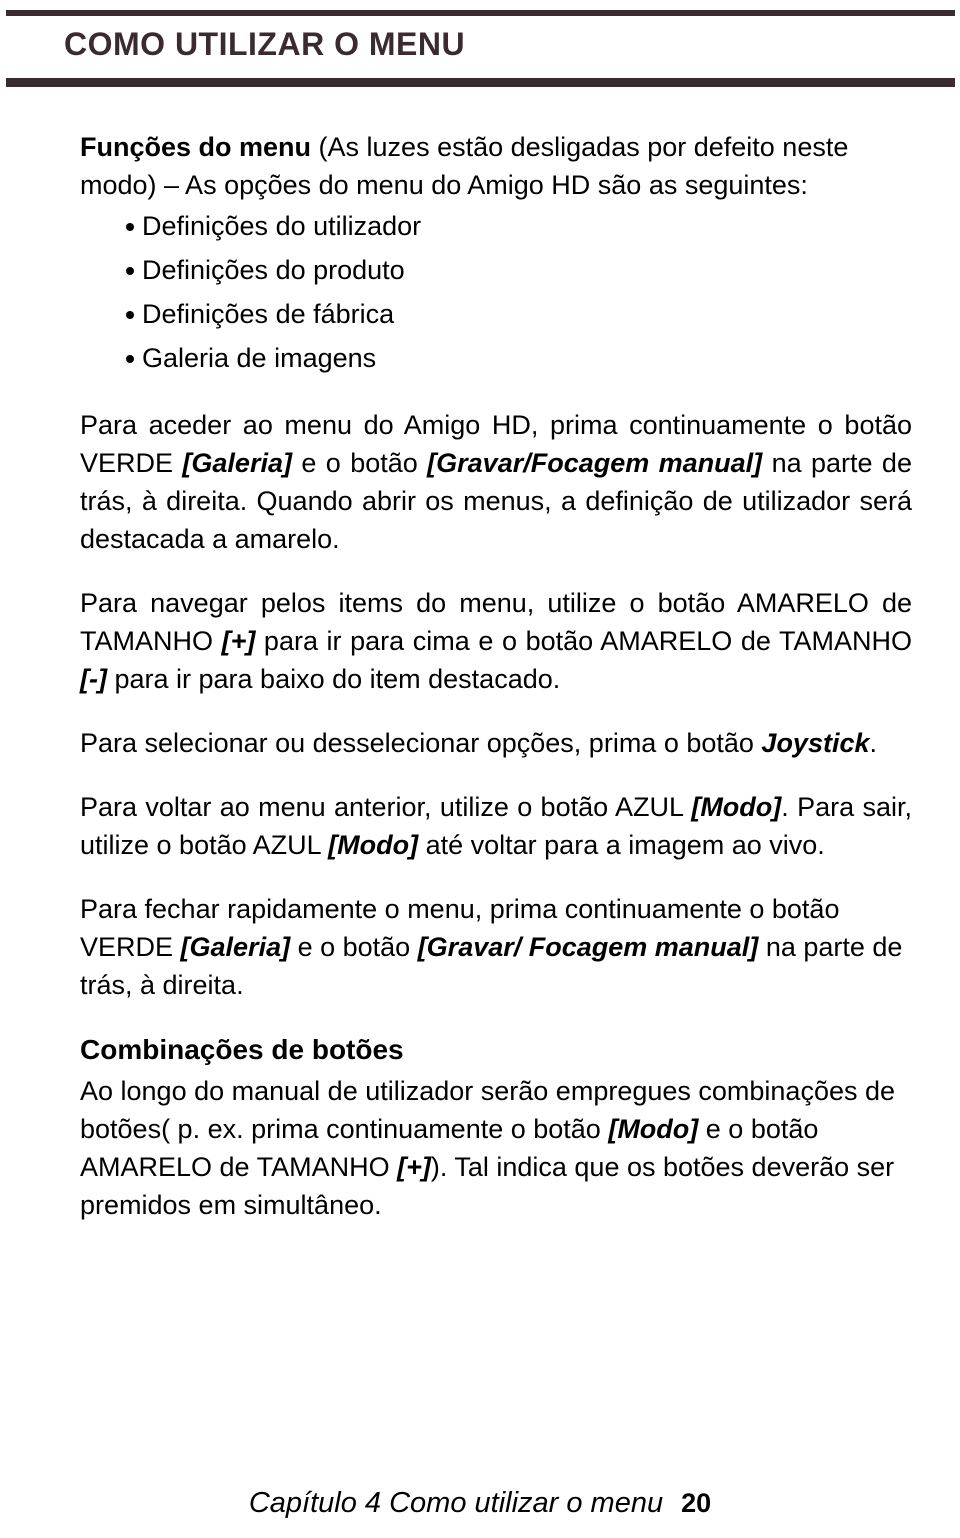 The height and width of the screenshot is (1538, 960). What do you see at coordinates (196, 147) in the screenshot?
I see `intro-lead-bold: Funções do menu` at bounding box center [196, 147].